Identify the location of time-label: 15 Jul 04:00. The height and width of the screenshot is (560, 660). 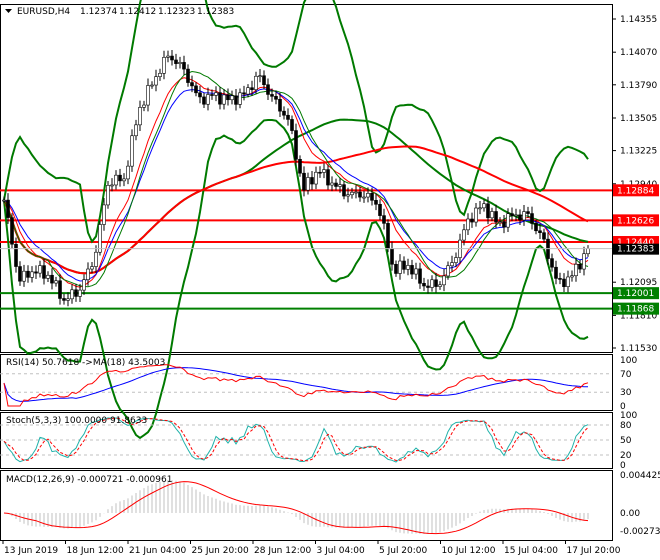
(531, 551).